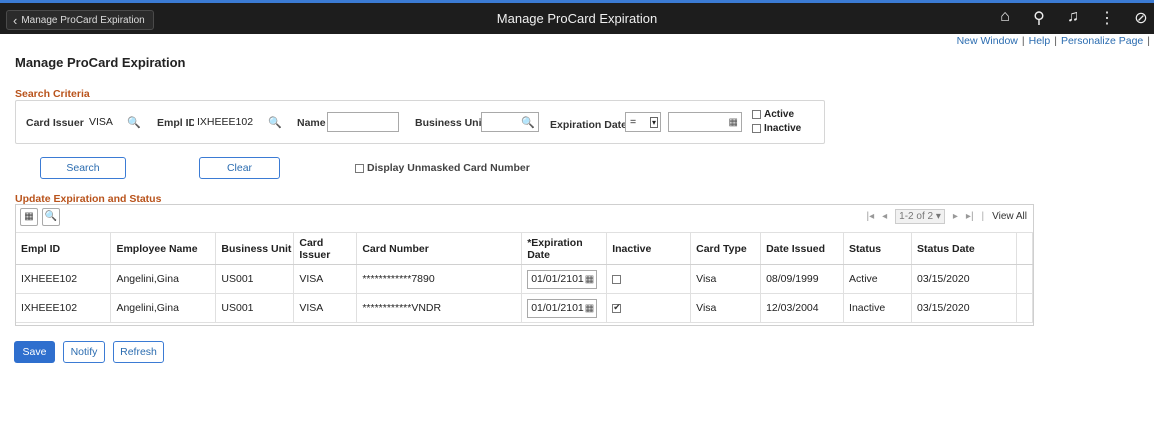 Image resolution: width=1154 pixels, height=441 pixels. What do you see at coordinates (311, 123) in the screenshot?
I see `name-label: Name` at bounding box center [311, 123].